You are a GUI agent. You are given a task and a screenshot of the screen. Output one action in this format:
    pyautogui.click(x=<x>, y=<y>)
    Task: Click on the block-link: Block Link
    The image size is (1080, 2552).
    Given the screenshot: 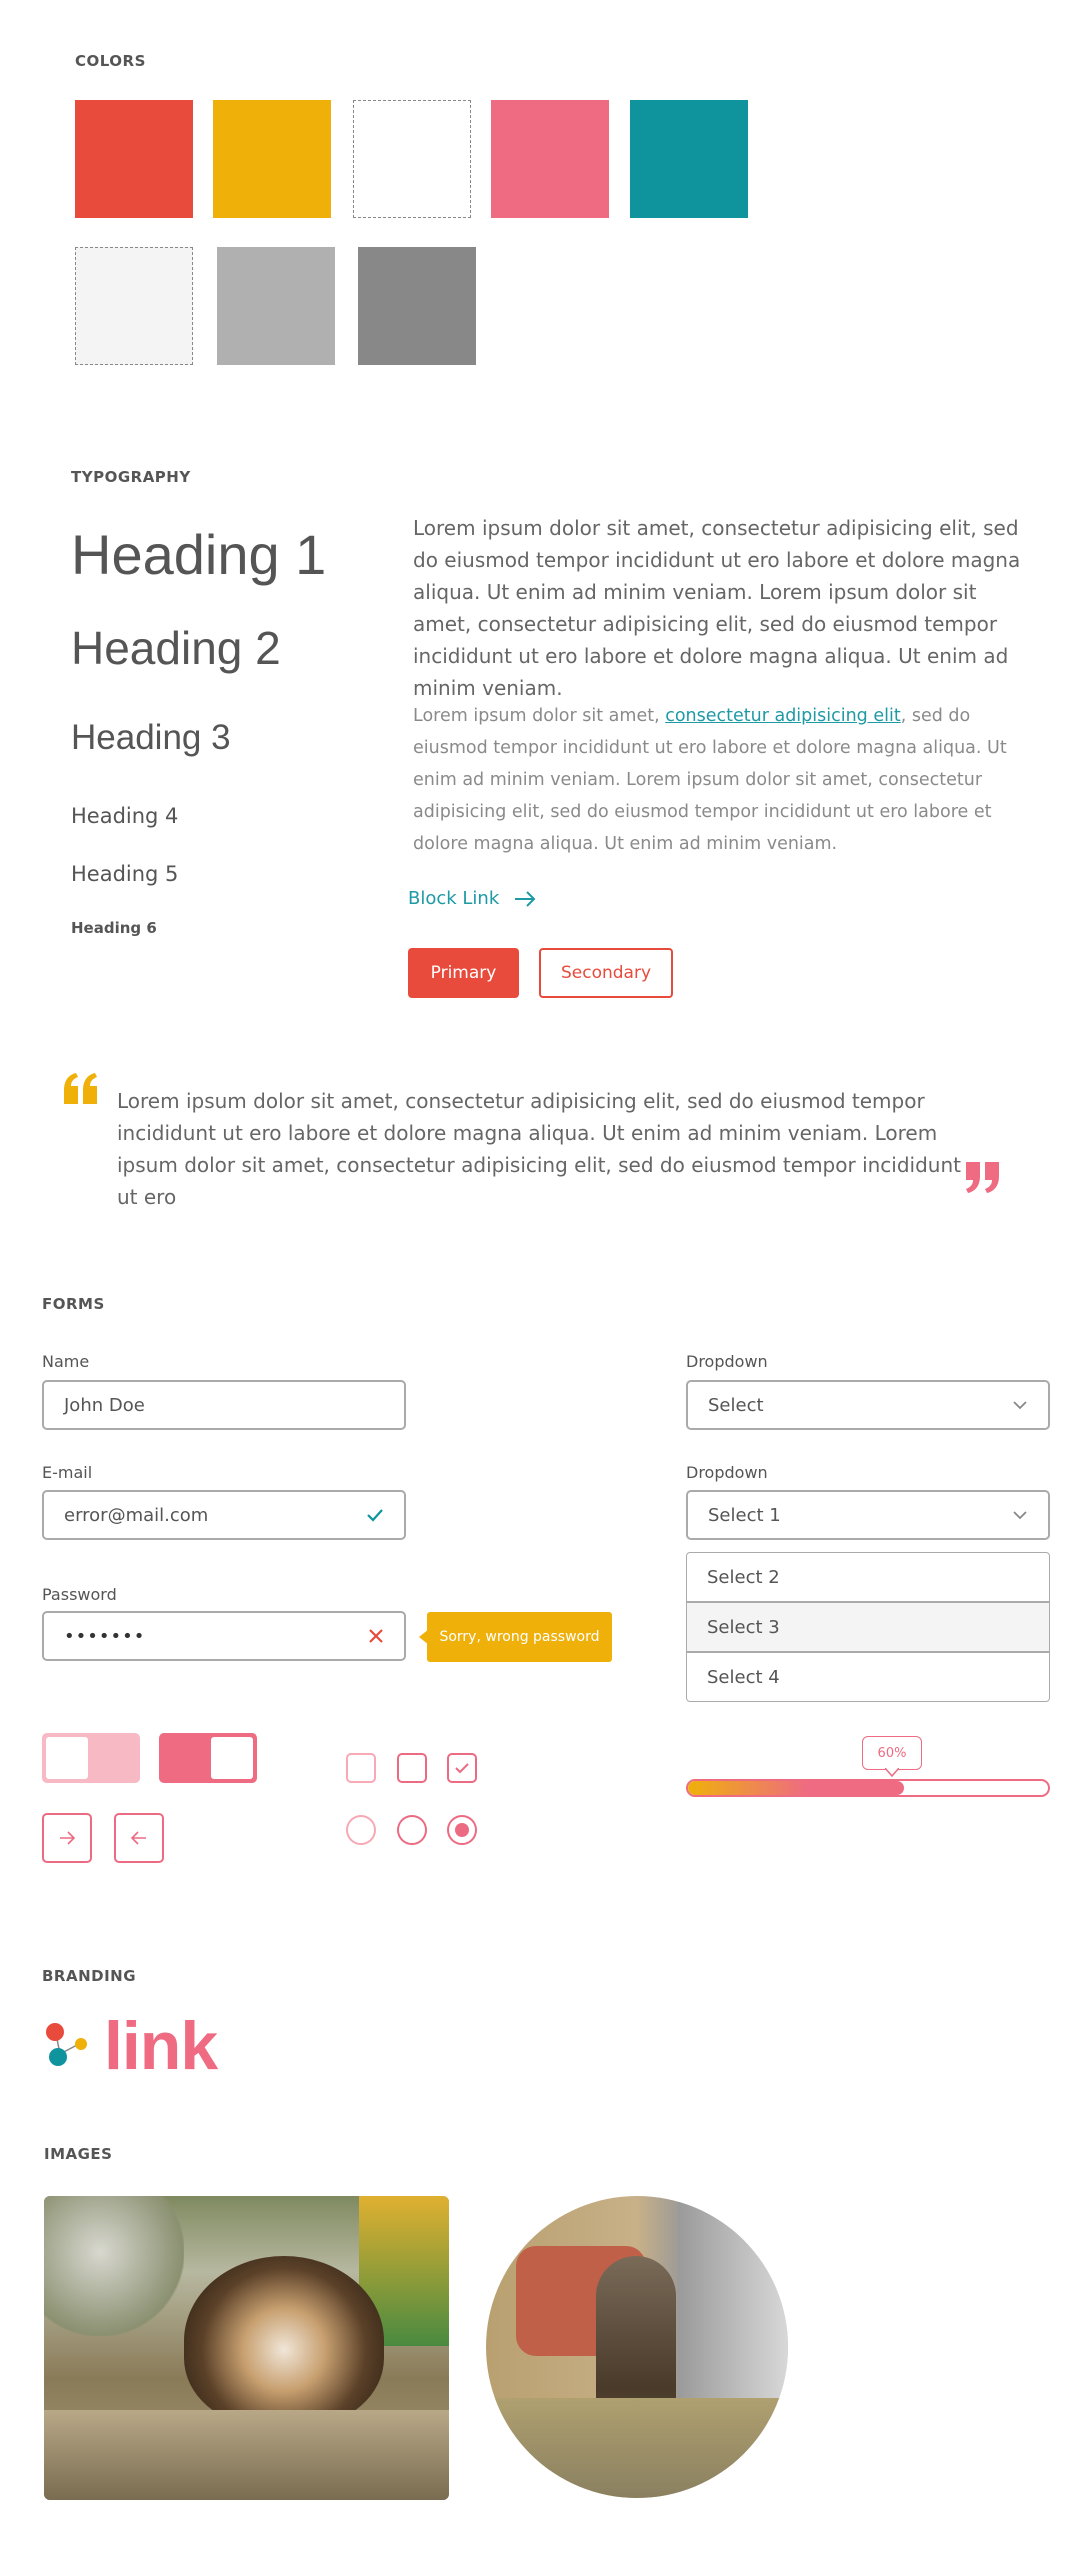 What is the action you would take?
    pyautogui.click(x=472, y=898)
    